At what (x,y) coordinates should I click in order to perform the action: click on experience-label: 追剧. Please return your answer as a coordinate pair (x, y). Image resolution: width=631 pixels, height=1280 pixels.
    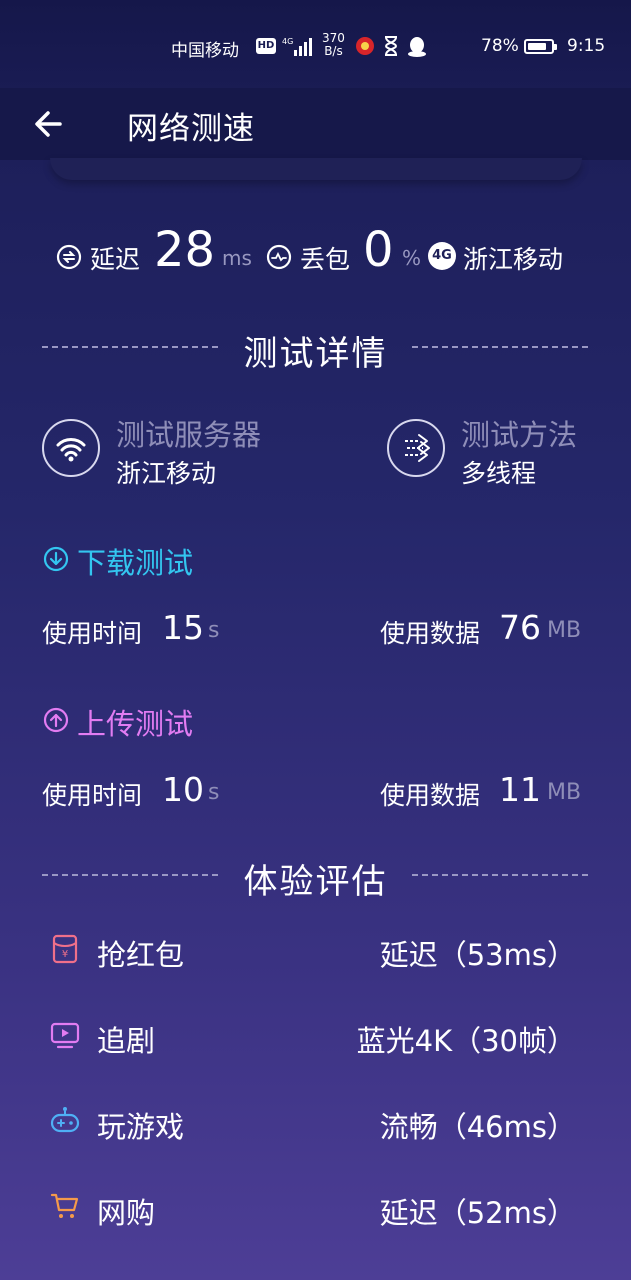
    Looking at the image, I should click on (126, 1041).